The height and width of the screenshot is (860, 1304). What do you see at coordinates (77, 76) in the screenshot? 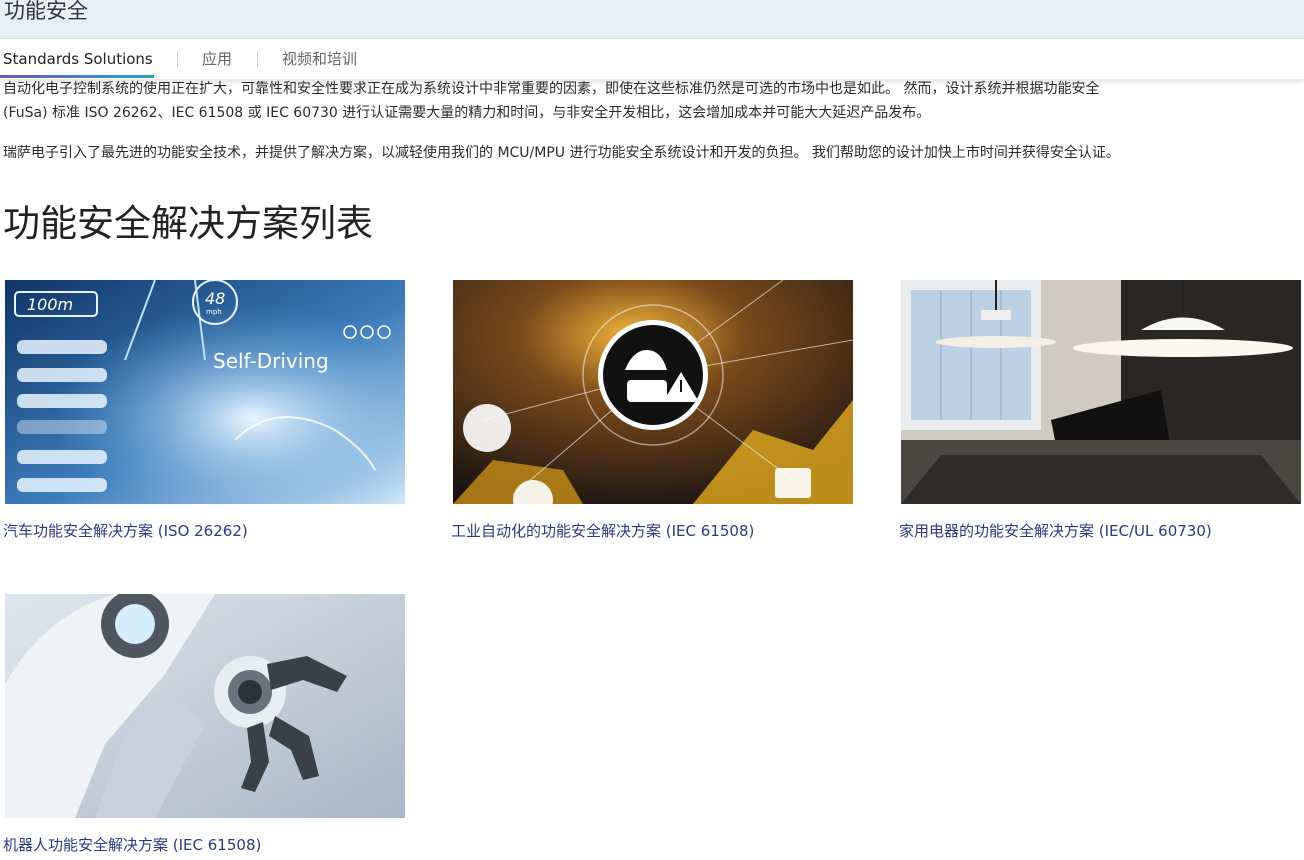
I see `active-tab-indicator` at bounding box center [77, 76].